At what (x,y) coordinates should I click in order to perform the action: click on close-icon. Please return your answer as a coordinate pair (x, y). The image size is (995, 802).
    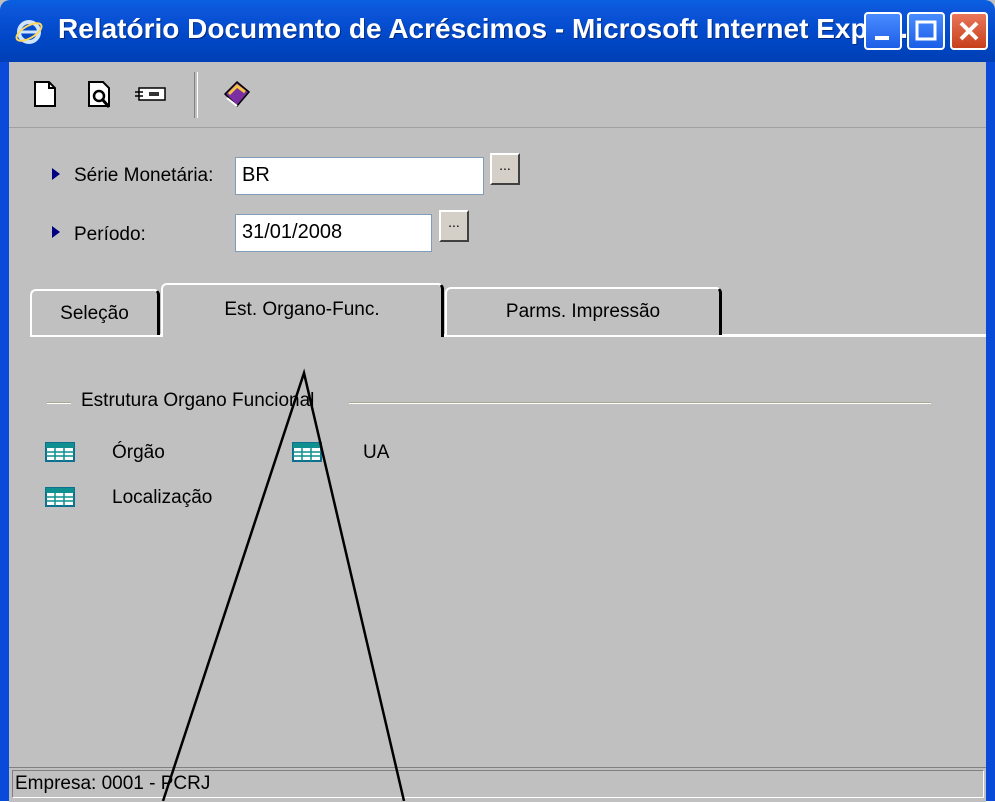
    Looking at the image, I should click on (969, 31).